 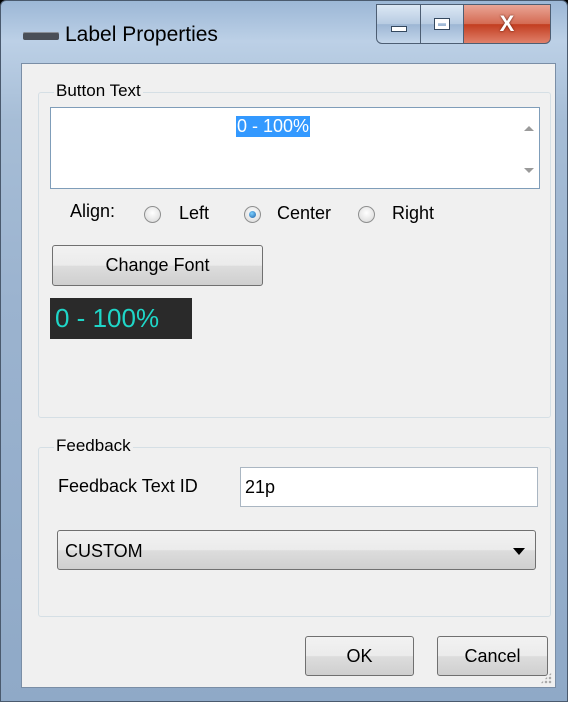 What do you see at coordinates (296, 550) in the screenshot?
I see `feedback-type-dropdown: CUSTOM` at bounding box center [296, 550].